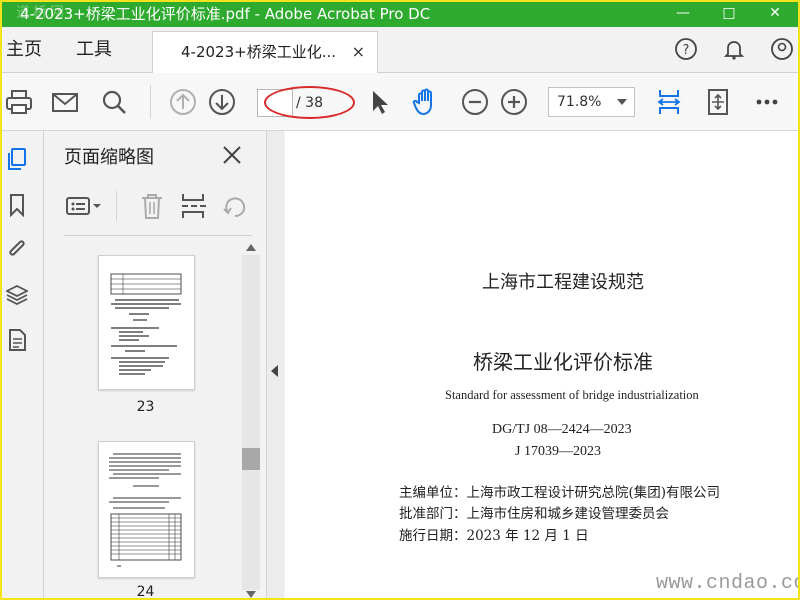 This screenshot has height=600, width=800. Describe the element at coordinates (494, 536) in the screenshot. I see `doc-effective-date: 施行日期：2023 年 12 月 1 日` at that location.